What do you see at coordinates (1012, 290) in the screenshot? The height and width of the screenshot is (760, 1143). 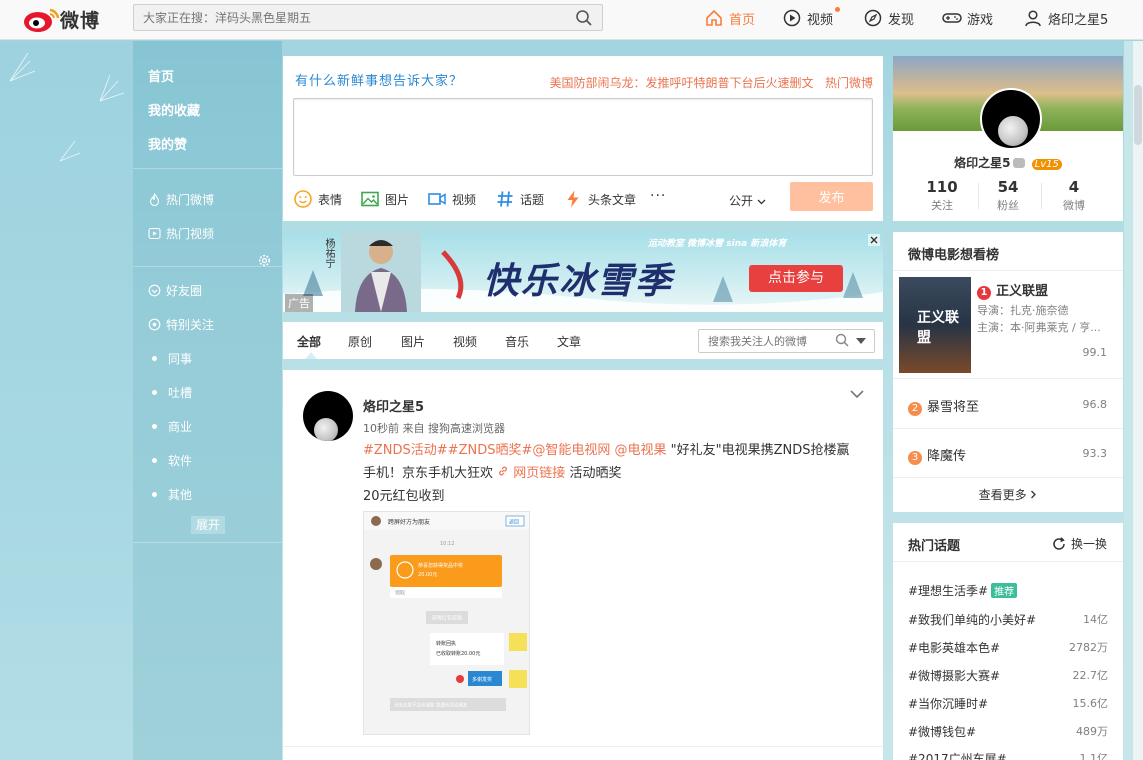 I see `movie-top-title: 1 正义联盟` at bounding box center [1012, 290].